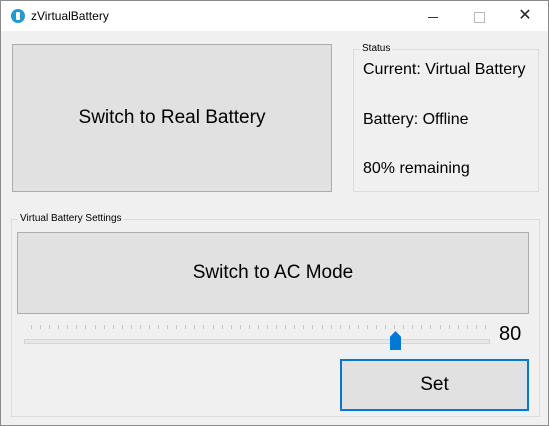  I want to click on minimize-button, so click(433, 16).